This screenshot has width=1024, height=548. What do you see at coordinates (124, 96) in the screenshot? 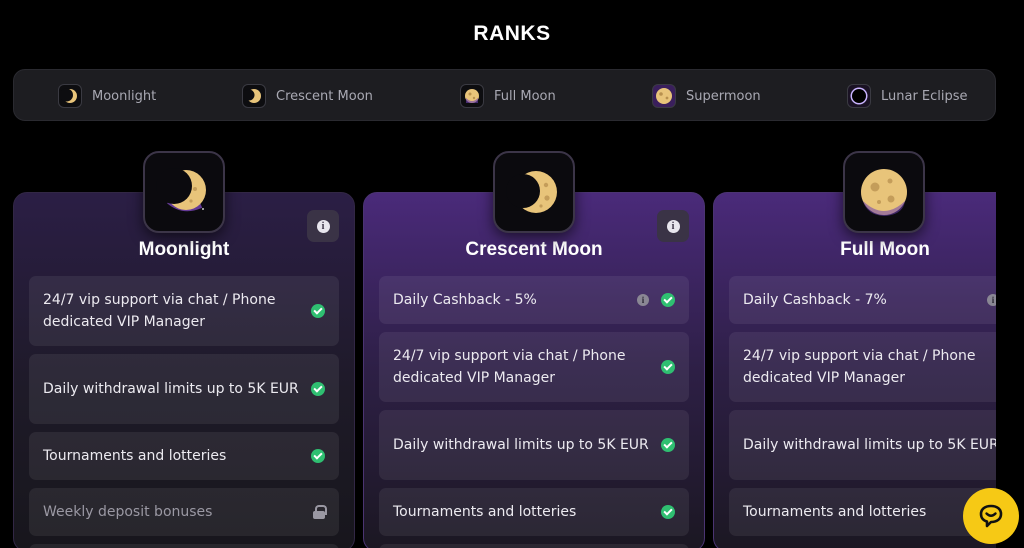
I see `tab-label: Moonlight` at bounding box center [124, 96].